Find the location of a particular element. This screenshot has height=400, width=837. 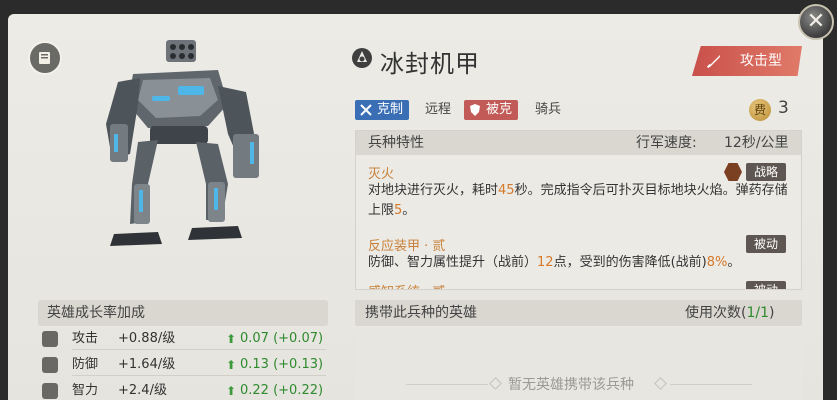

trait-type-badge: 战略 is located at coordinates (766, 172).